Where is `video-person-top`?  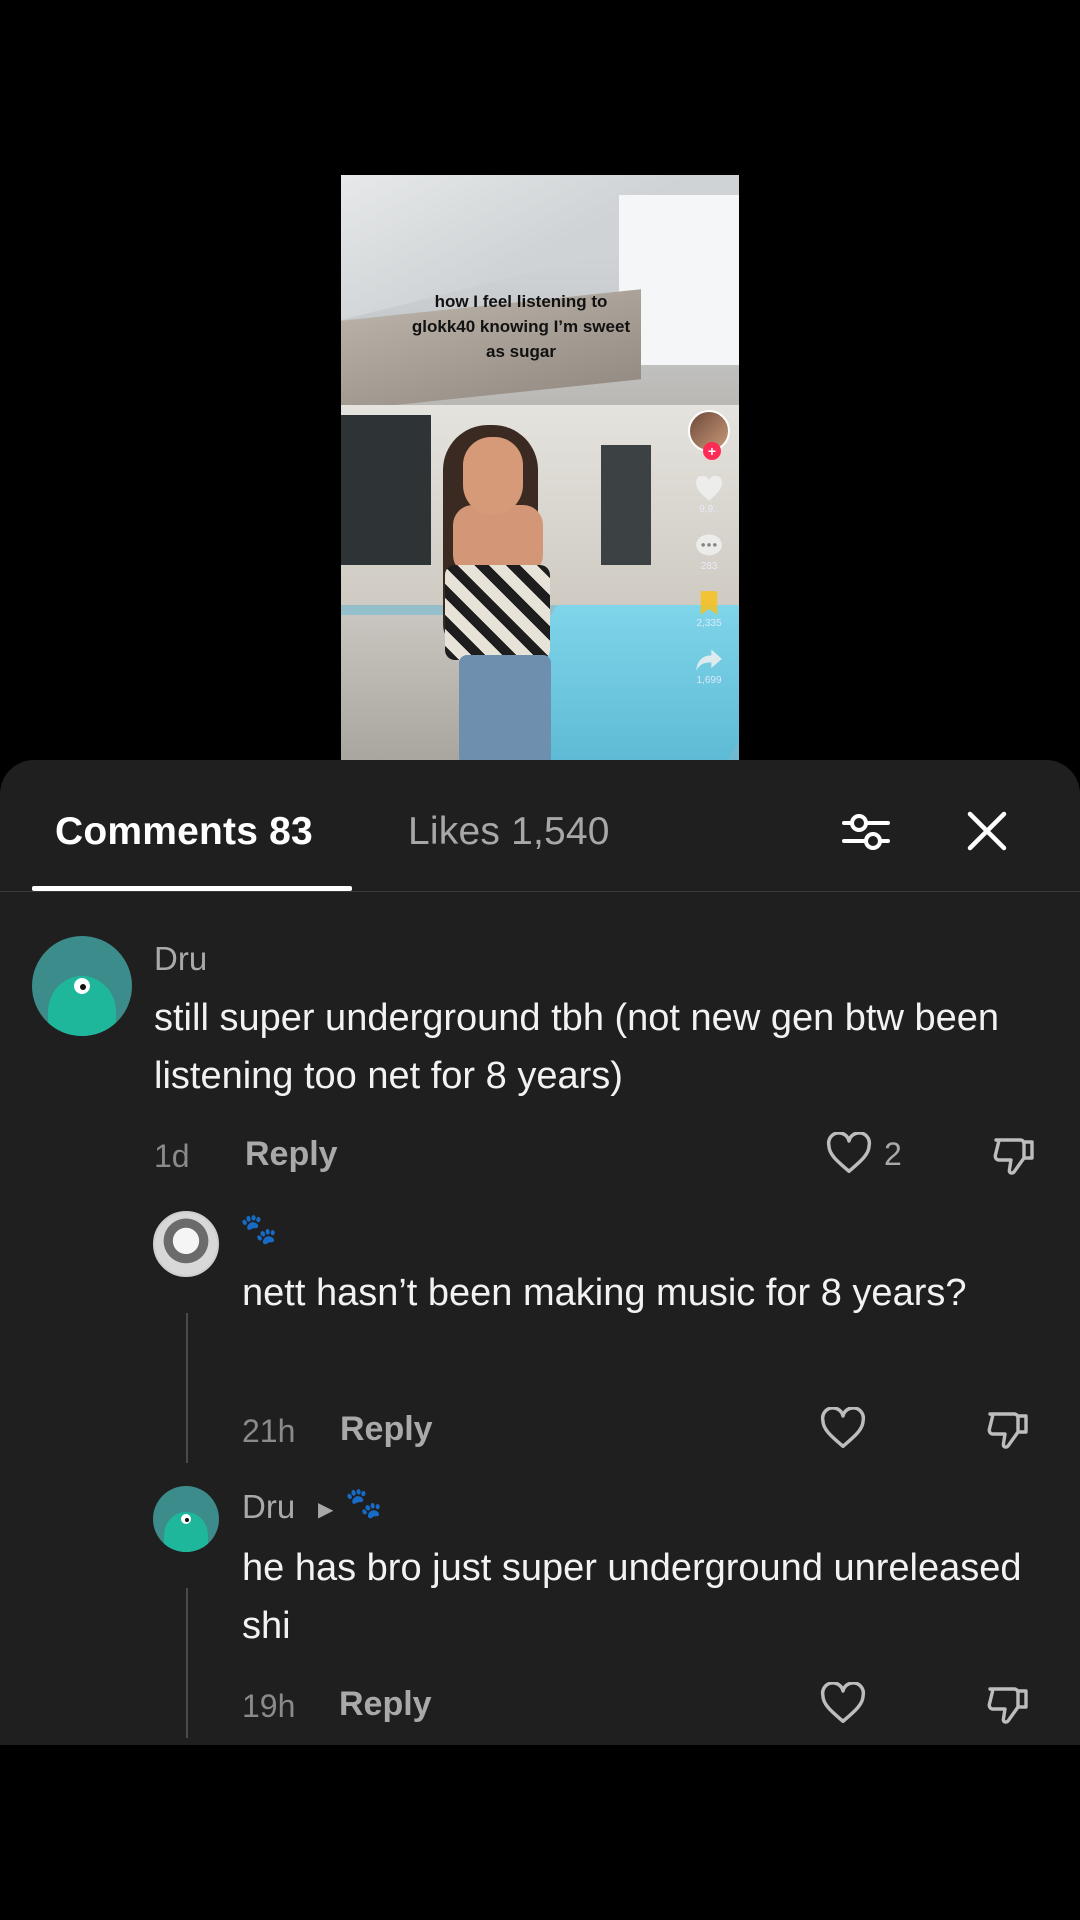
video-person-top is located at coordinates (497, 612).